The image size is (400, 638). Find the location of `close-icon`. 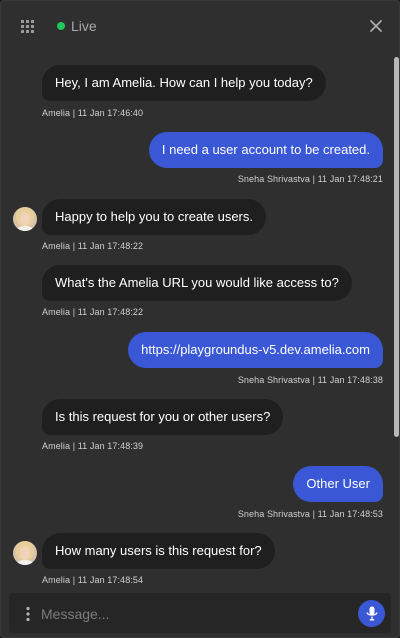

close-icon is located at coordinates (376, 26).